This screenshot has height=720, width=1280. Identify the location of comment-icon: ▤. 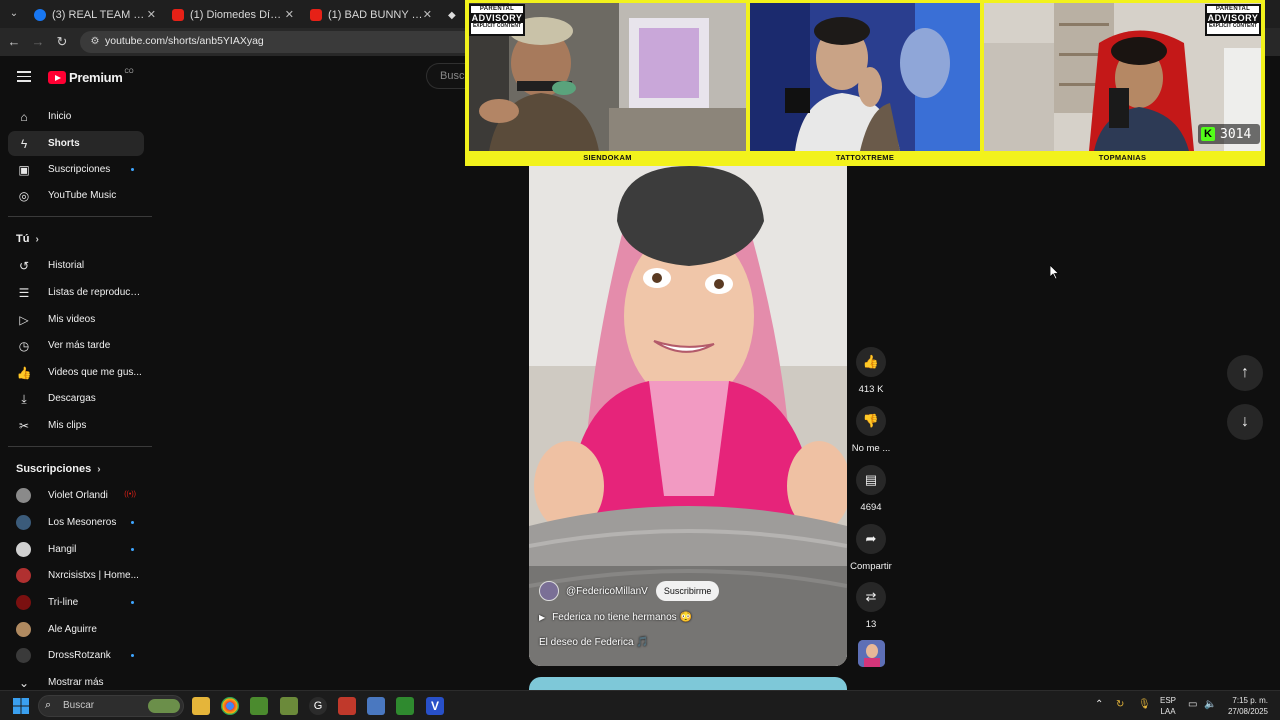
(871, 480).